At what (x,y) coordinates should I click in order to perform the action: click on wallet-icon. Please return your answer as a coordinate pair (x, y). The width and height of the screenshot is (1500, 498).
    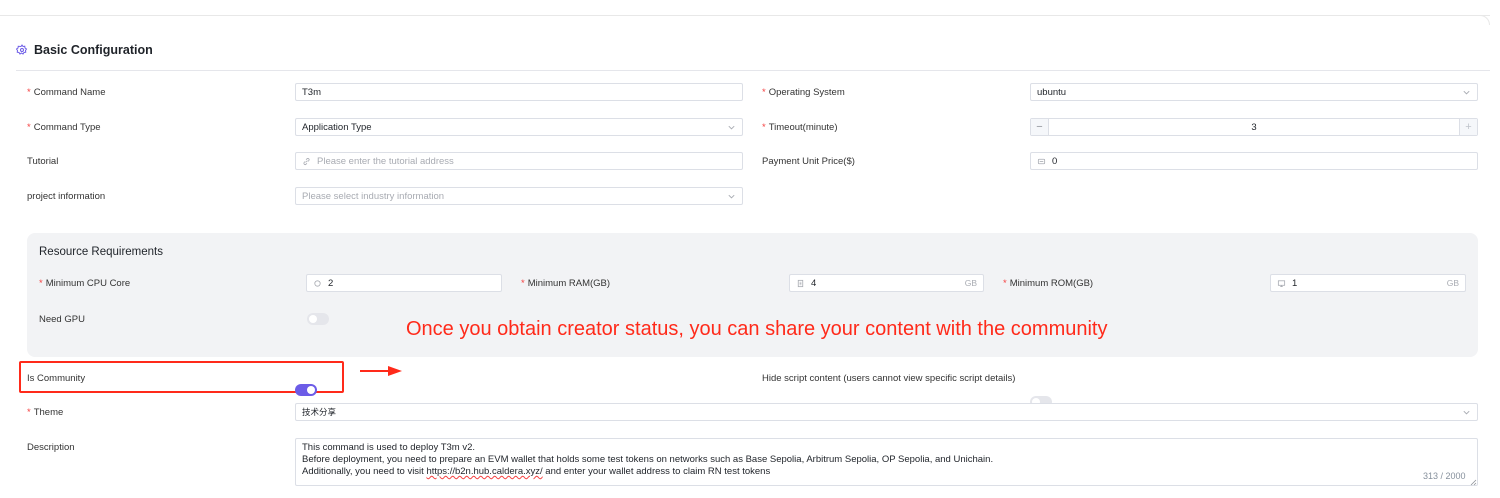
    Looking at the image, I should click on (1041, 161).